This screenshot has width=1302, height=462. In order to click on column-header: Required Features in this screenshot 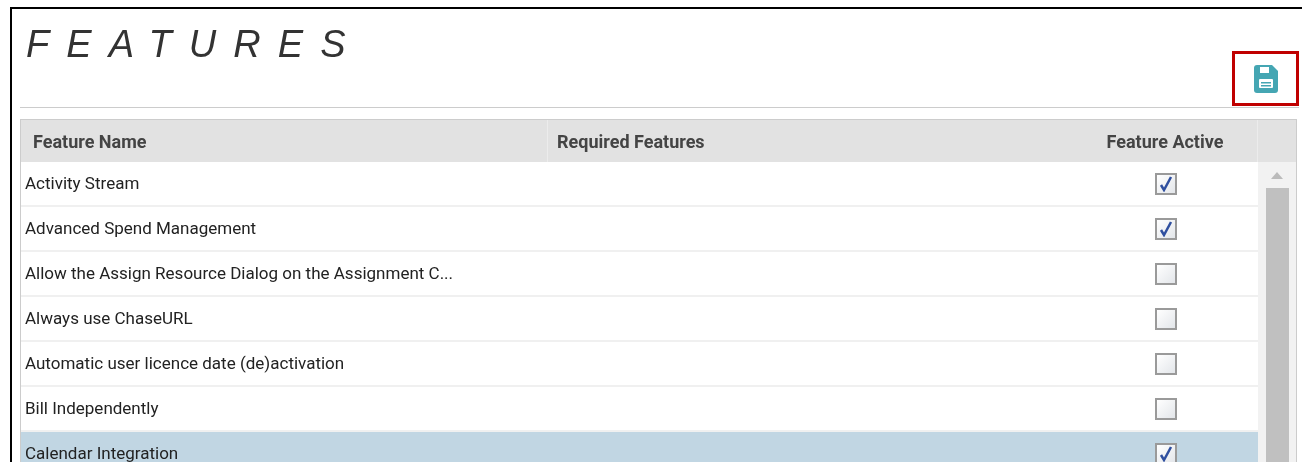, I will do `click(631, 141)`.